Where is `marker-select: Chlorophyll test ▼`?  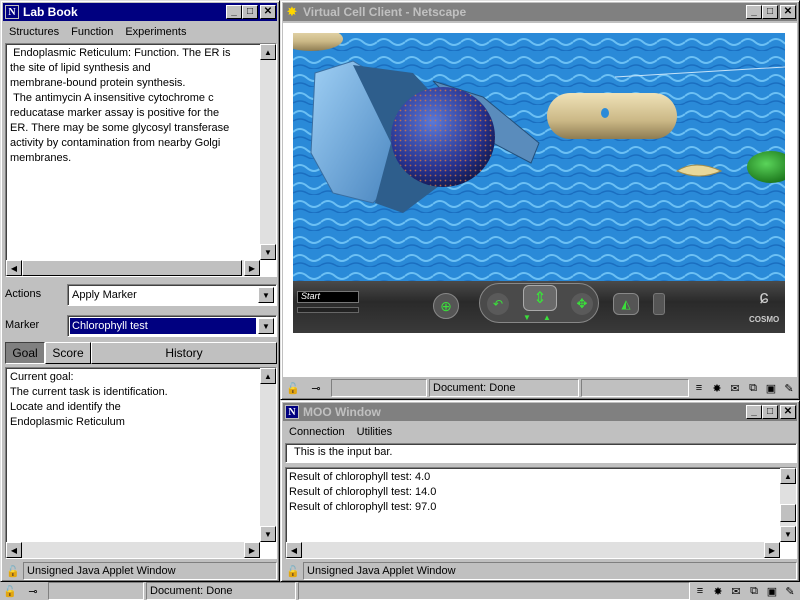 marker-select: Chlorophyll test ▼ is located at coordinates (172, 326).